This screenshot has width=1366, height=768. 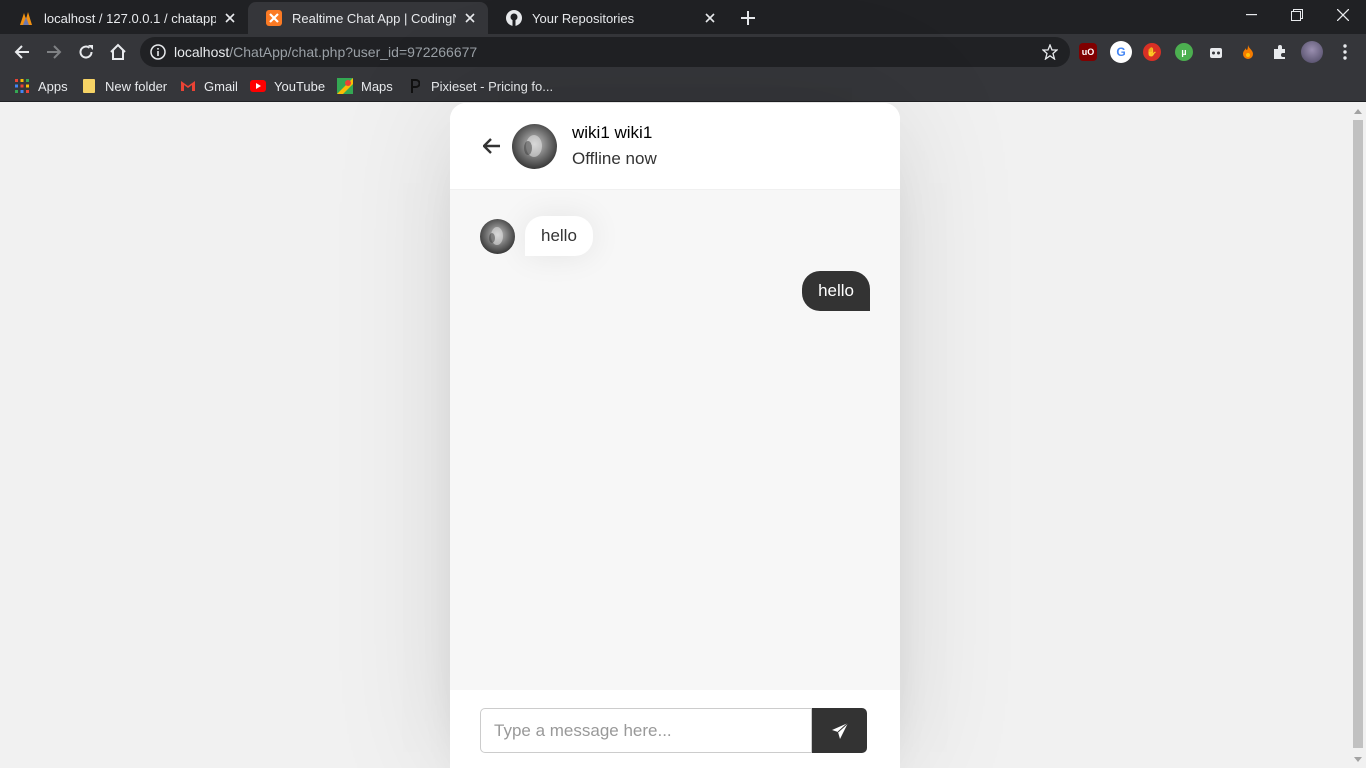 I want to click on extensions-puzzle-icon, so click(x=1280, y=52).